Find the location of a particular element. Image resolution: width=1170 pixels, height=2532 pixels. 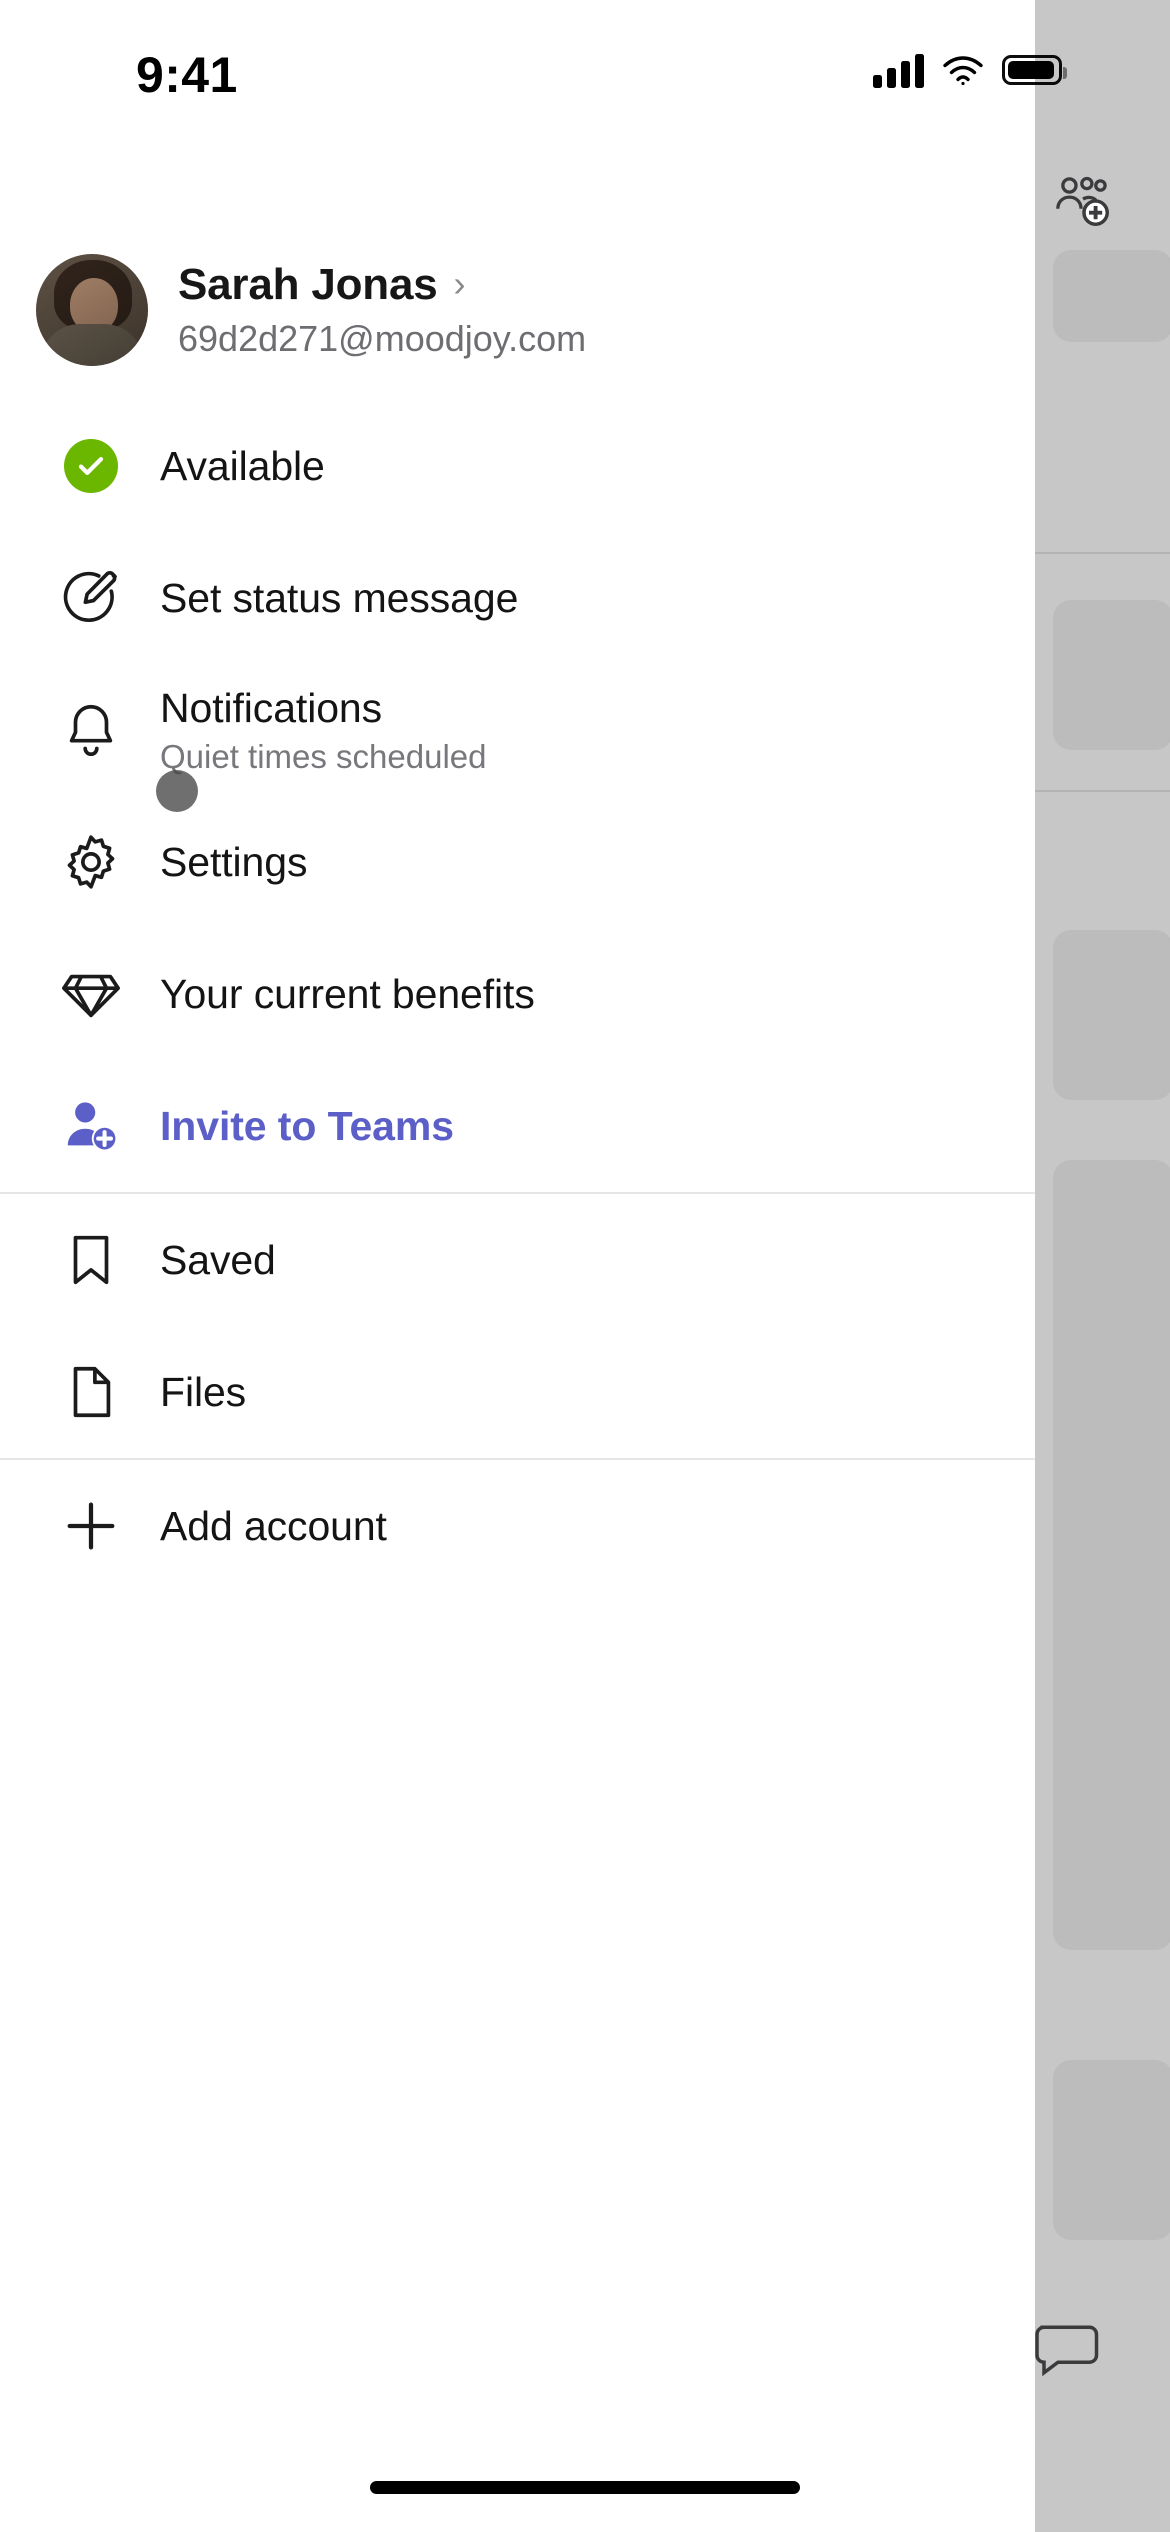

profile-header: Sarah Jonas › 69d2d271@moodjoy.com is located at coordinates (517, 310).